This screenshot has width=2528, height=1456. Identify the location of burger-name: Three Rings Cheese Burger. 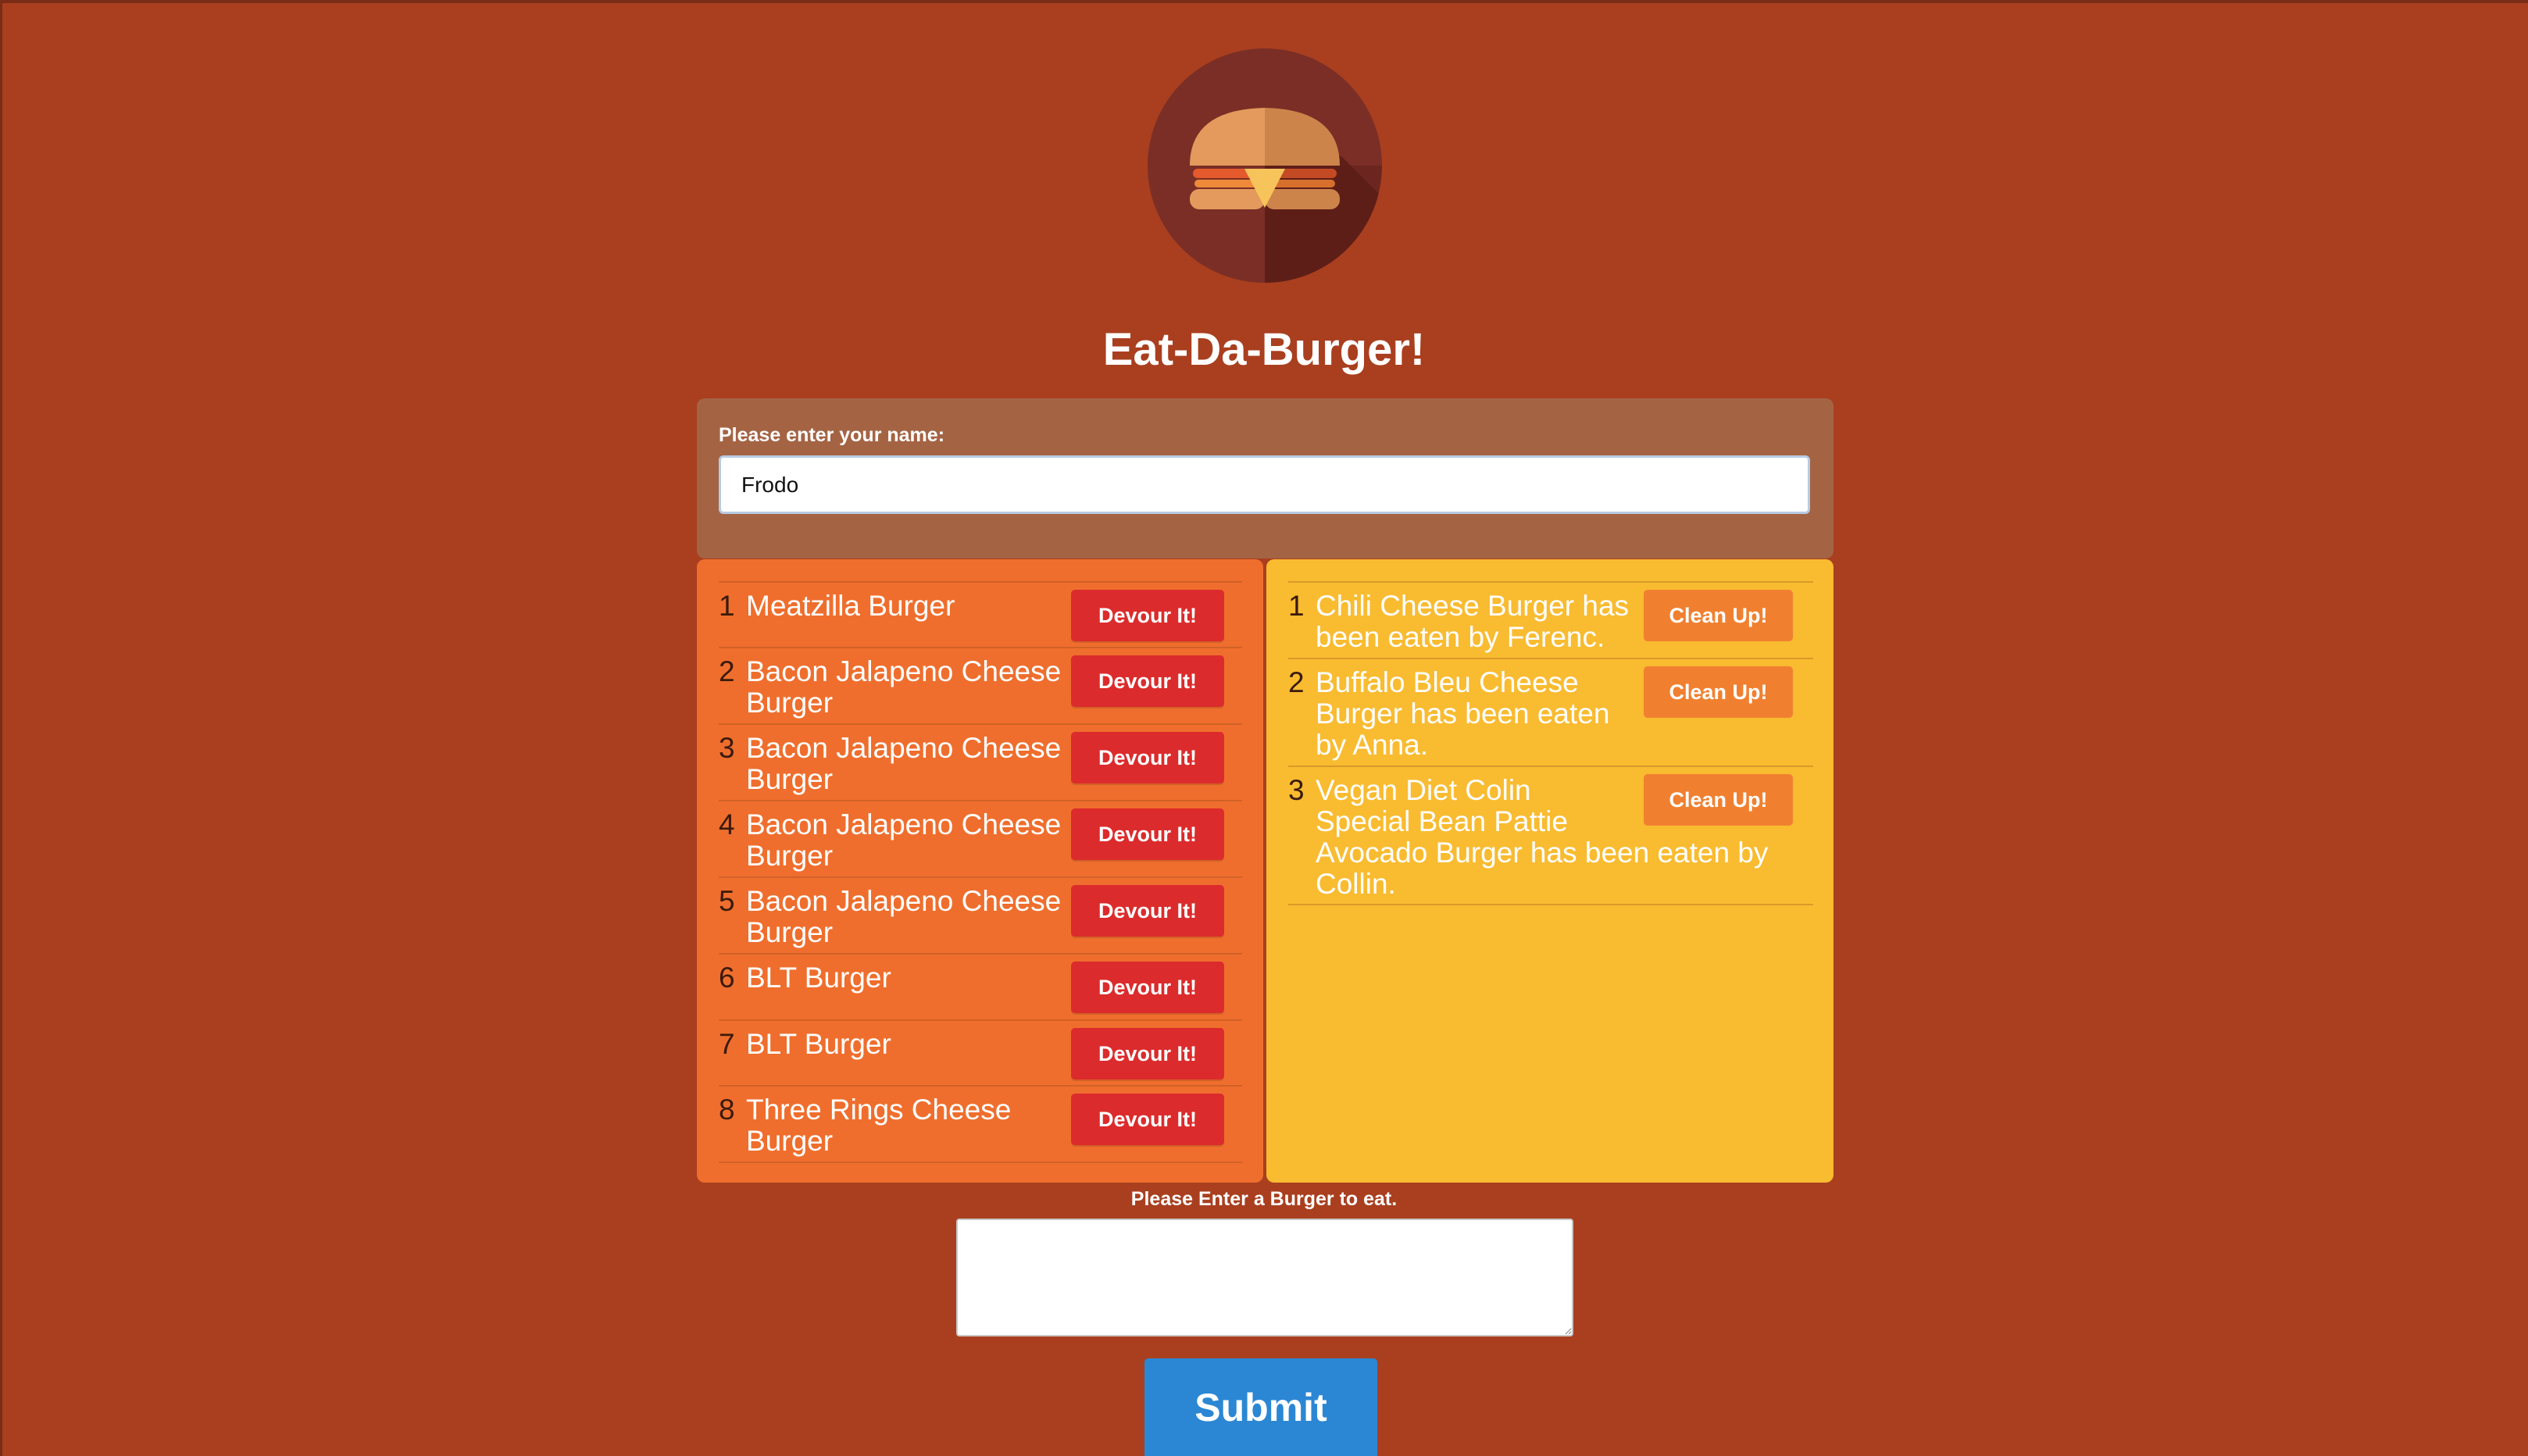
(879, 1125).